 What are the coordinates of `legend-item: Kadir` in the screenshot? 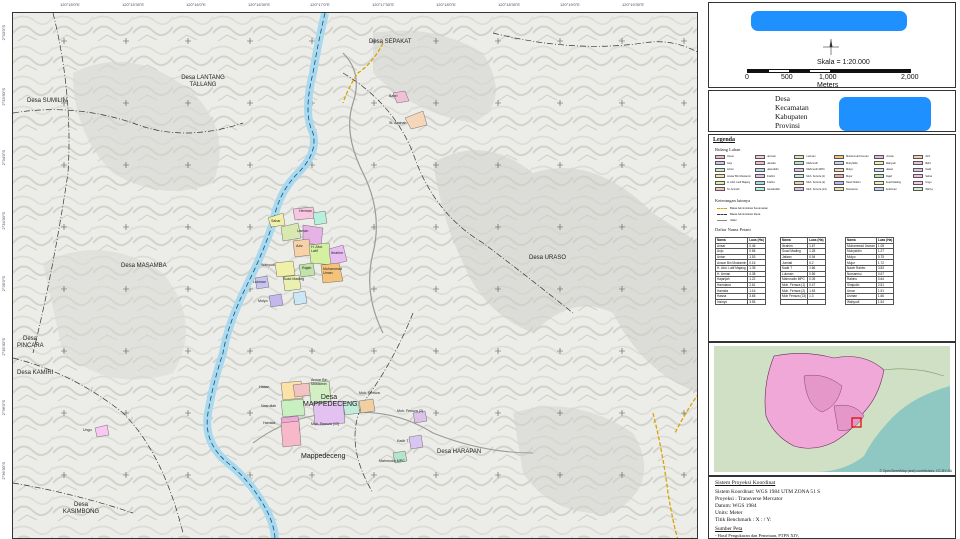 It's located at (932, 169).